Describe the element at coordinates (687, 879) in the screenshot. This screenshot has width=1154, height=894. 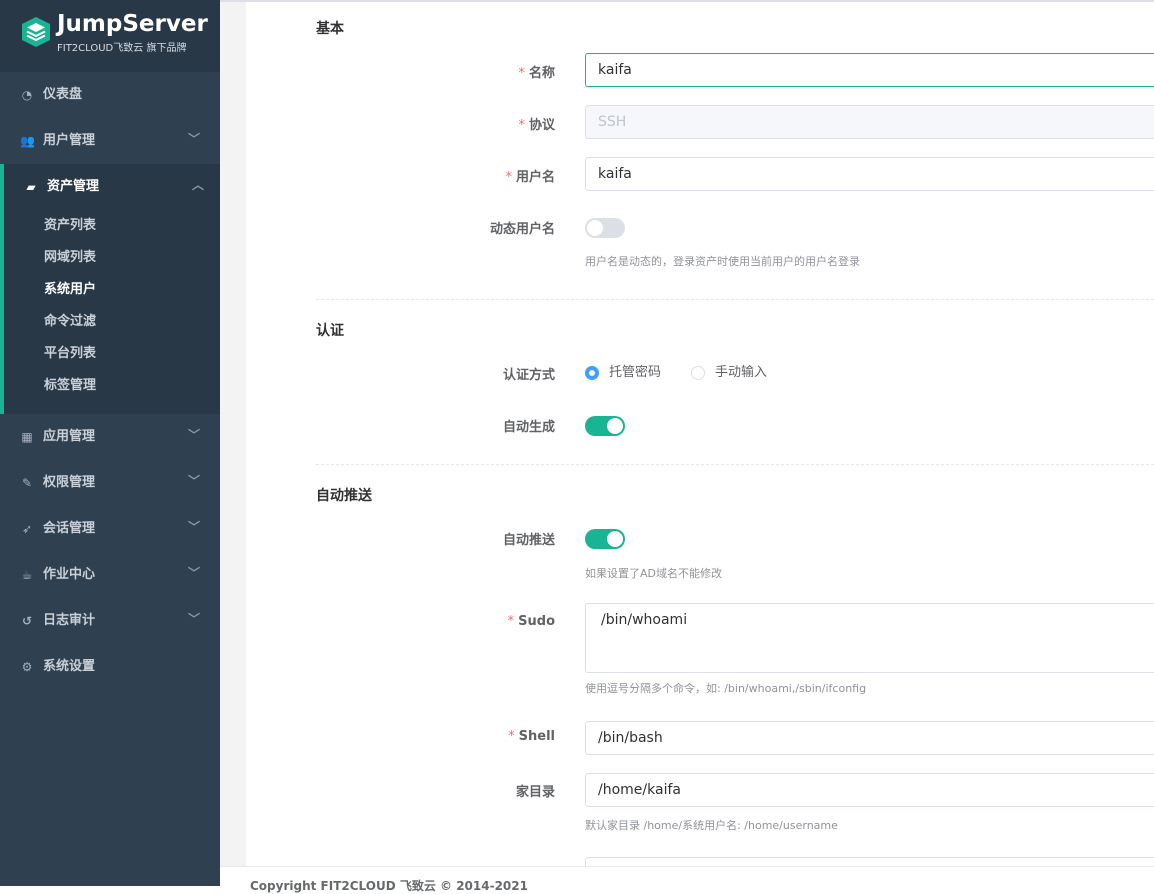
I see `footer: Copyright FIT2CLOUD 飞致云 © 2014-2021` at that location.